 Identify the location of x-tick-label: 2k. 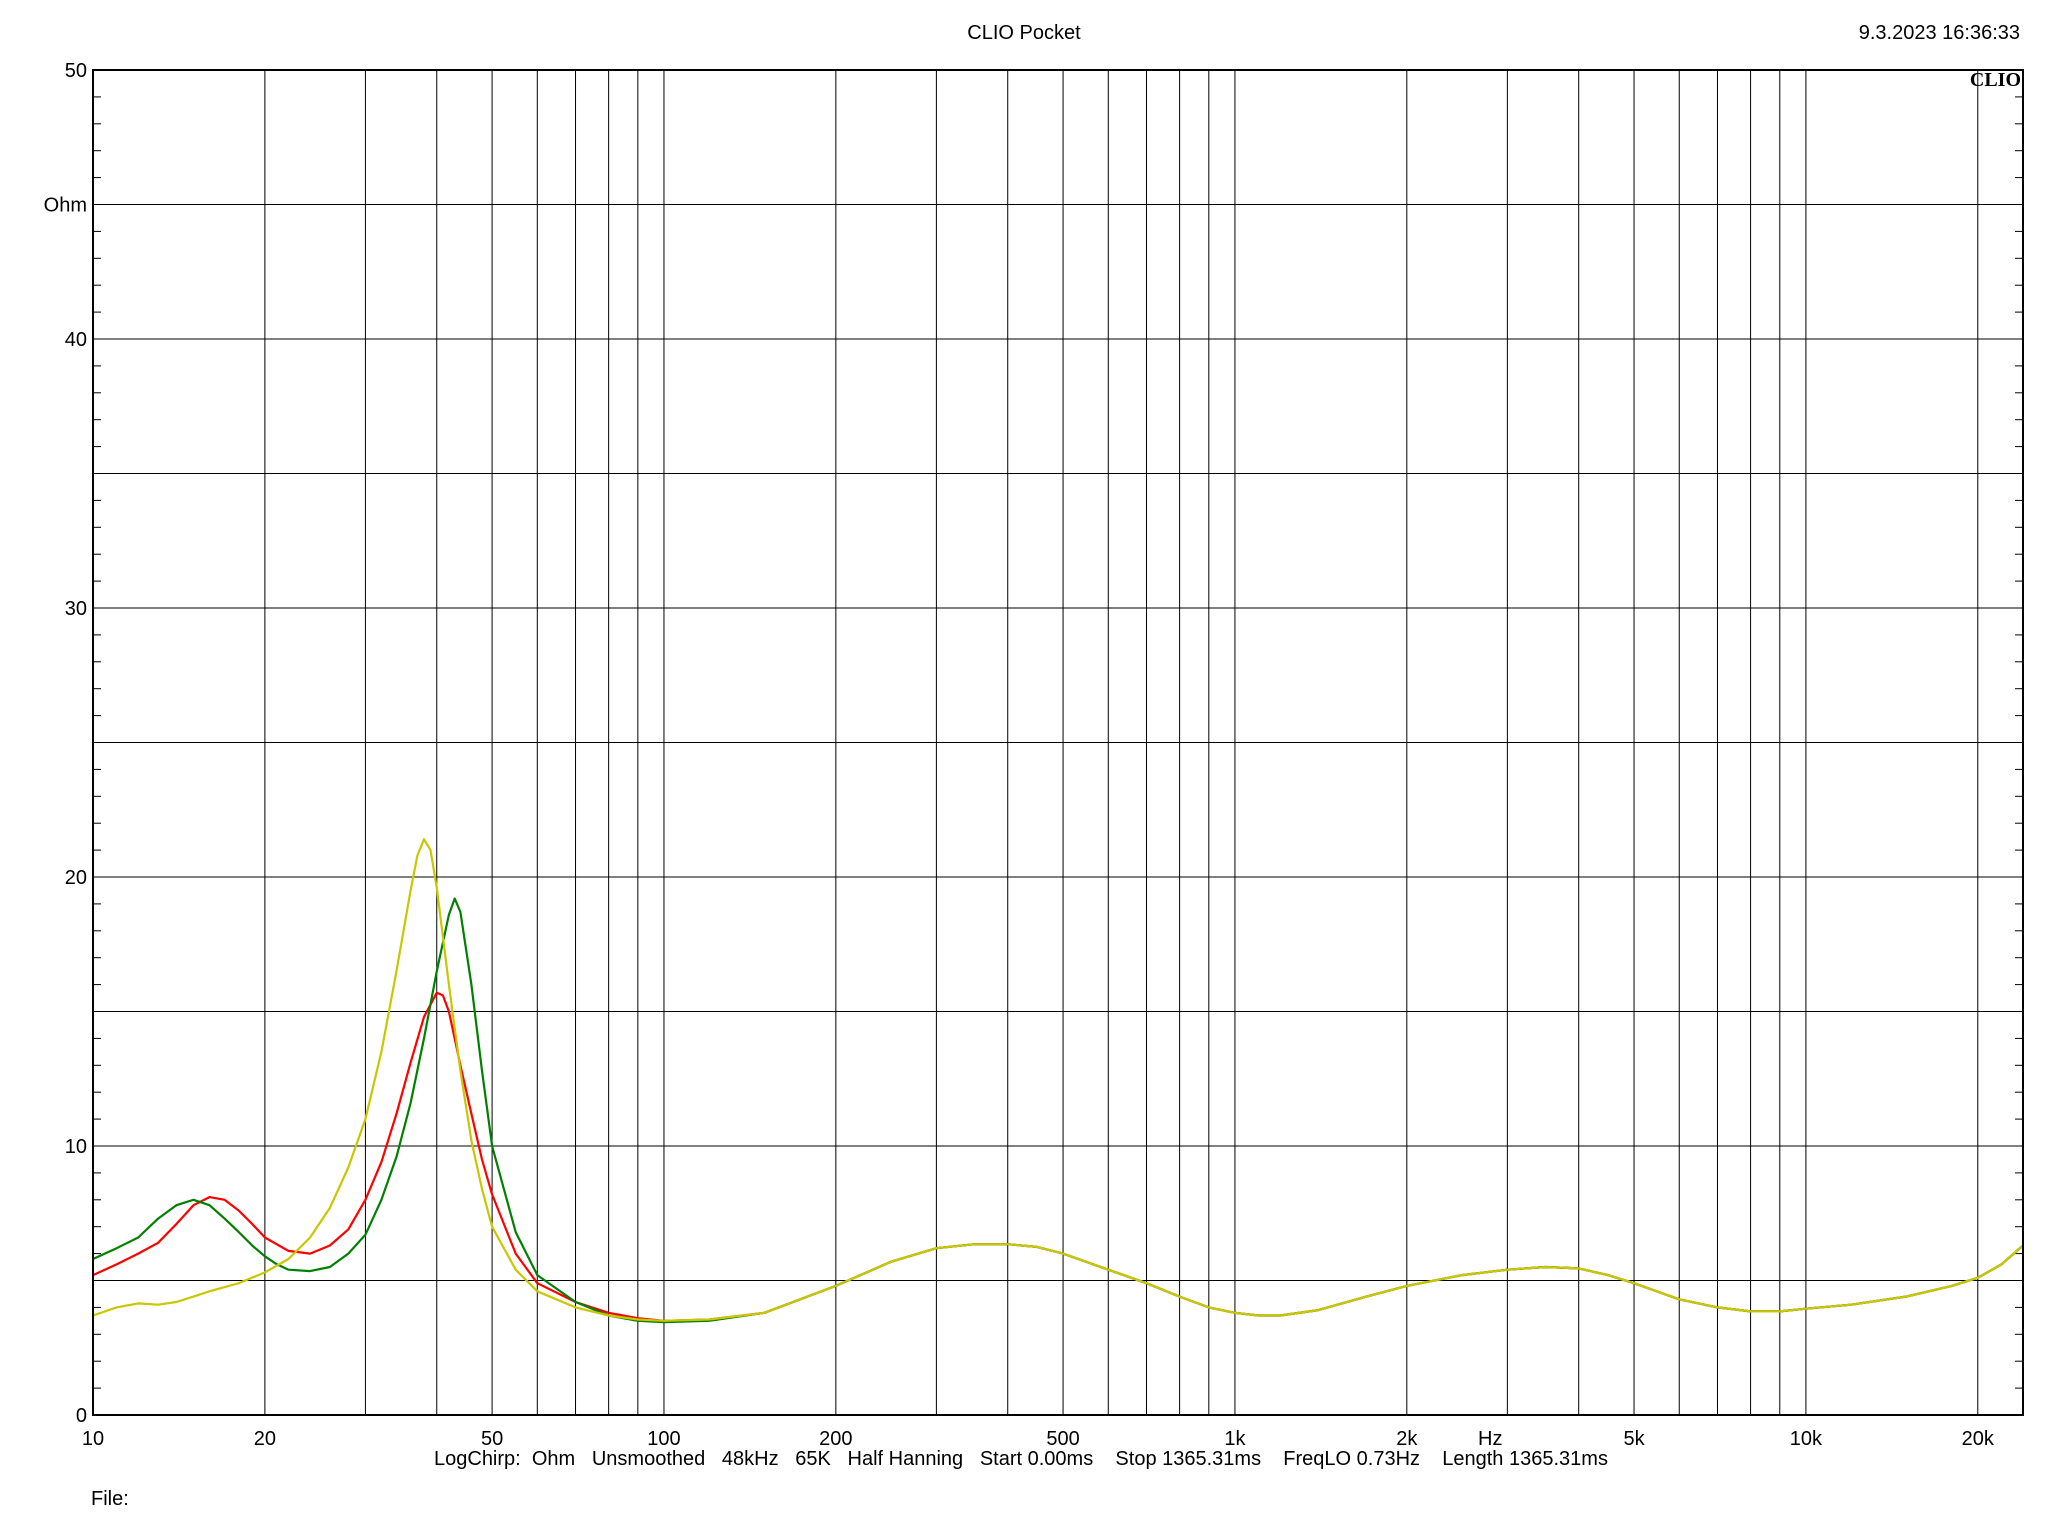
(1407, 1439).